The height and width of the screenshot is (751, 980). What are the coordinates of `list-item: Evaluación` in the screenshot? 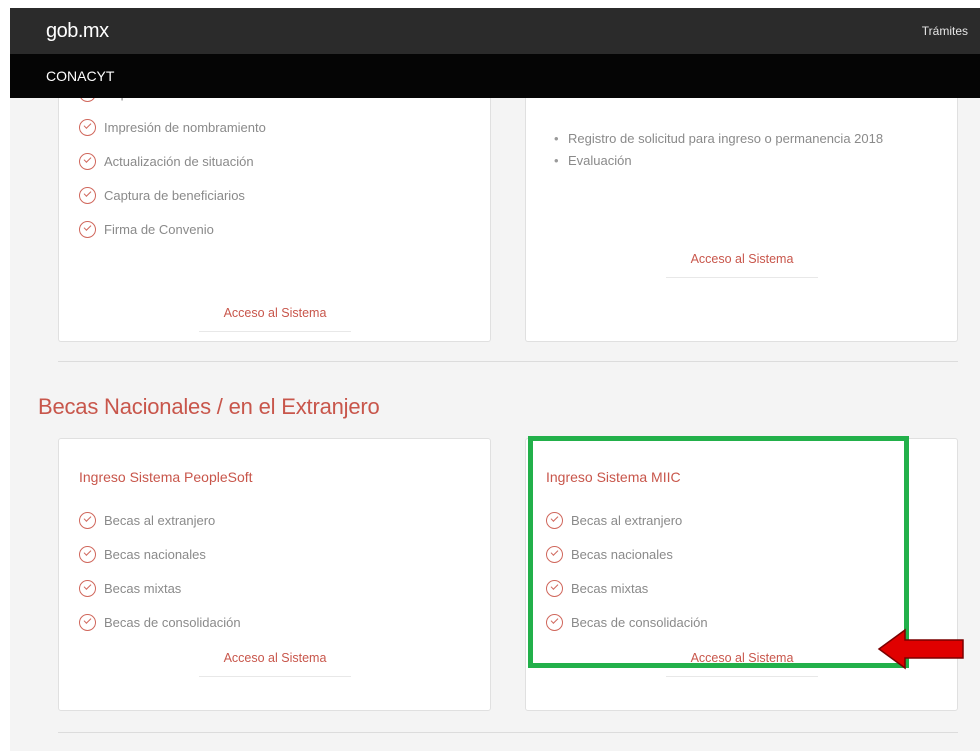 It's located at (751, 161).